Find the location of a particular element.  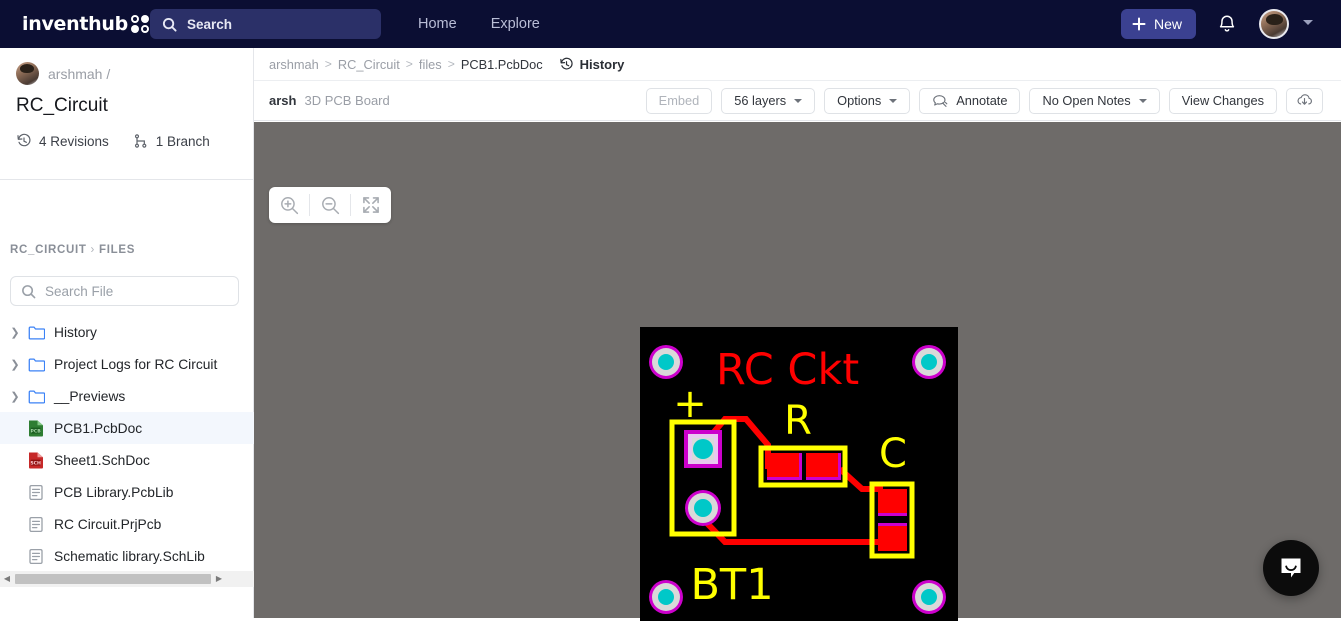

mounting-pad-bottom-left is located at coordinates (666, 597).